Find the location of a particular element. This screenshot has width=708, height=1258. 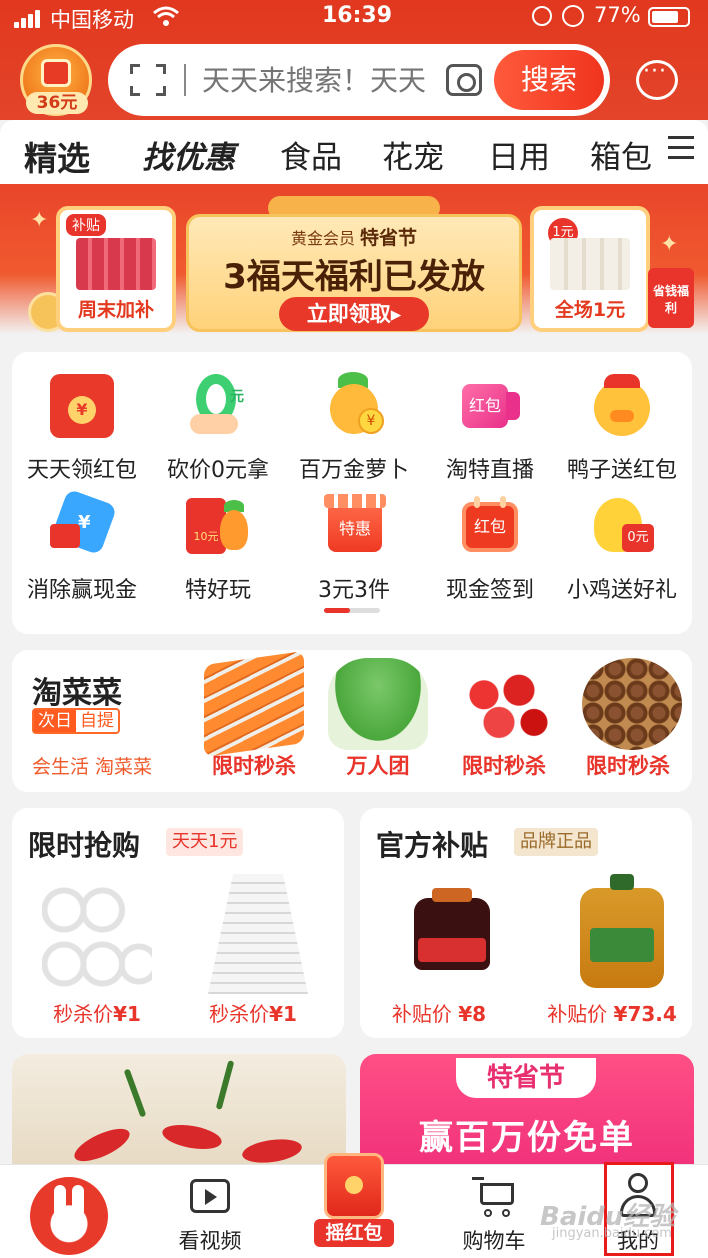

scan-icon is located at coordinates (148, 80).